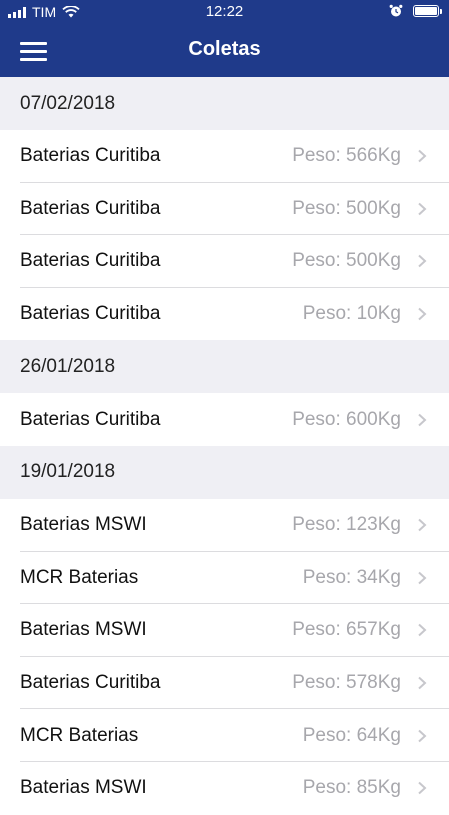 This screenshot has height=815, width=449. Describe the element at coordinates (396, 10) in the screenshot. I see `alarm-icon` at that location.